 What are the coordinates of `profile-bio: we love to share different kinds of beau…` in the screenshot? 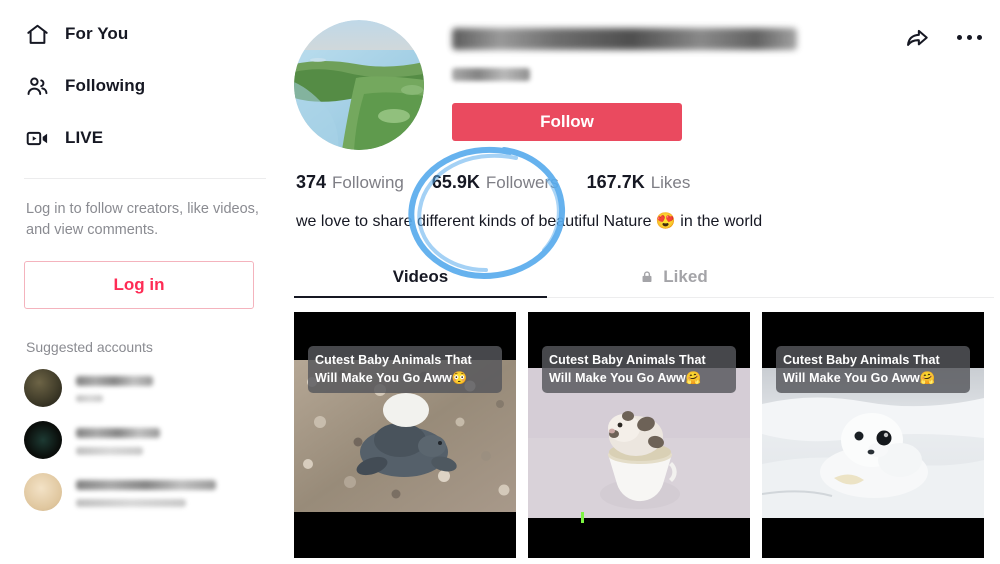 It's located at (529, 221).